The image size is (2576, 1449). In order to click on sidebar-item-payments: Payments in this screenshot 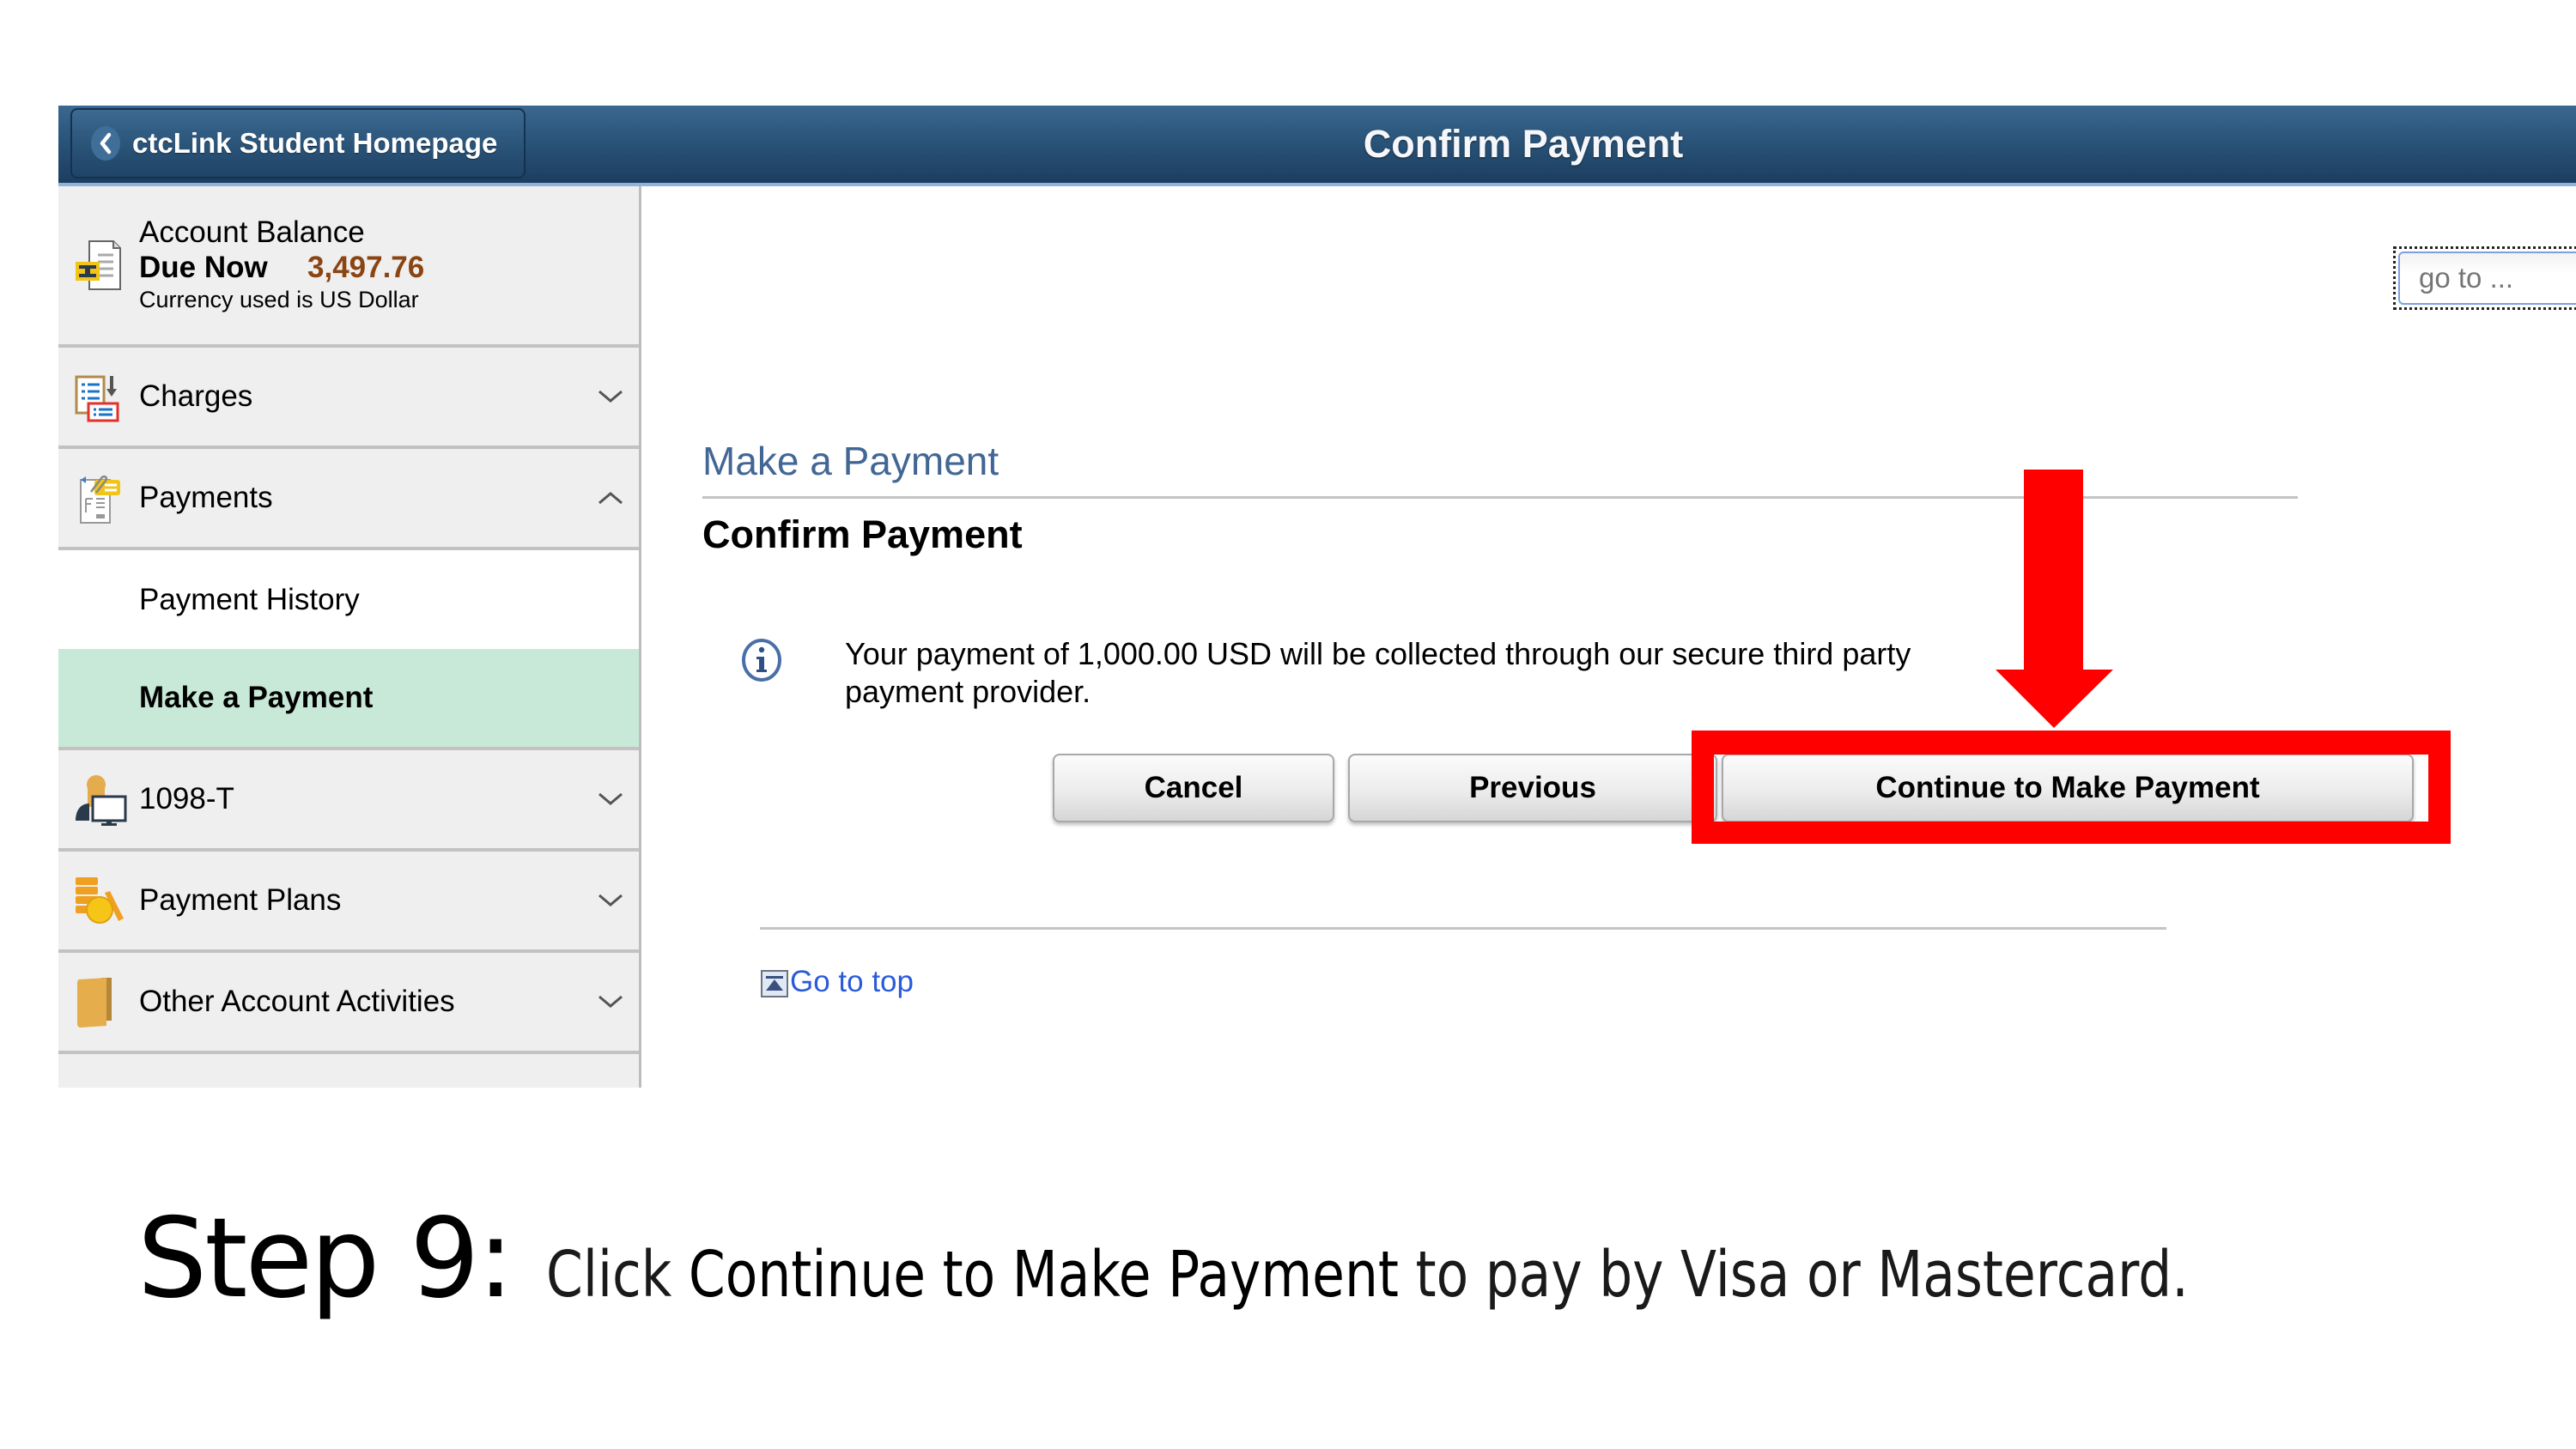, I will do `click(348, 500)`.